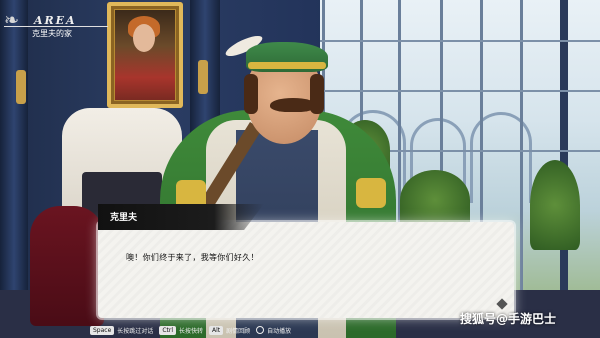 The width and height of the screenshot is (600, 338). Describe the element at coordinates (371, 193) in the screenshot. I see `character-cuff` at that location.